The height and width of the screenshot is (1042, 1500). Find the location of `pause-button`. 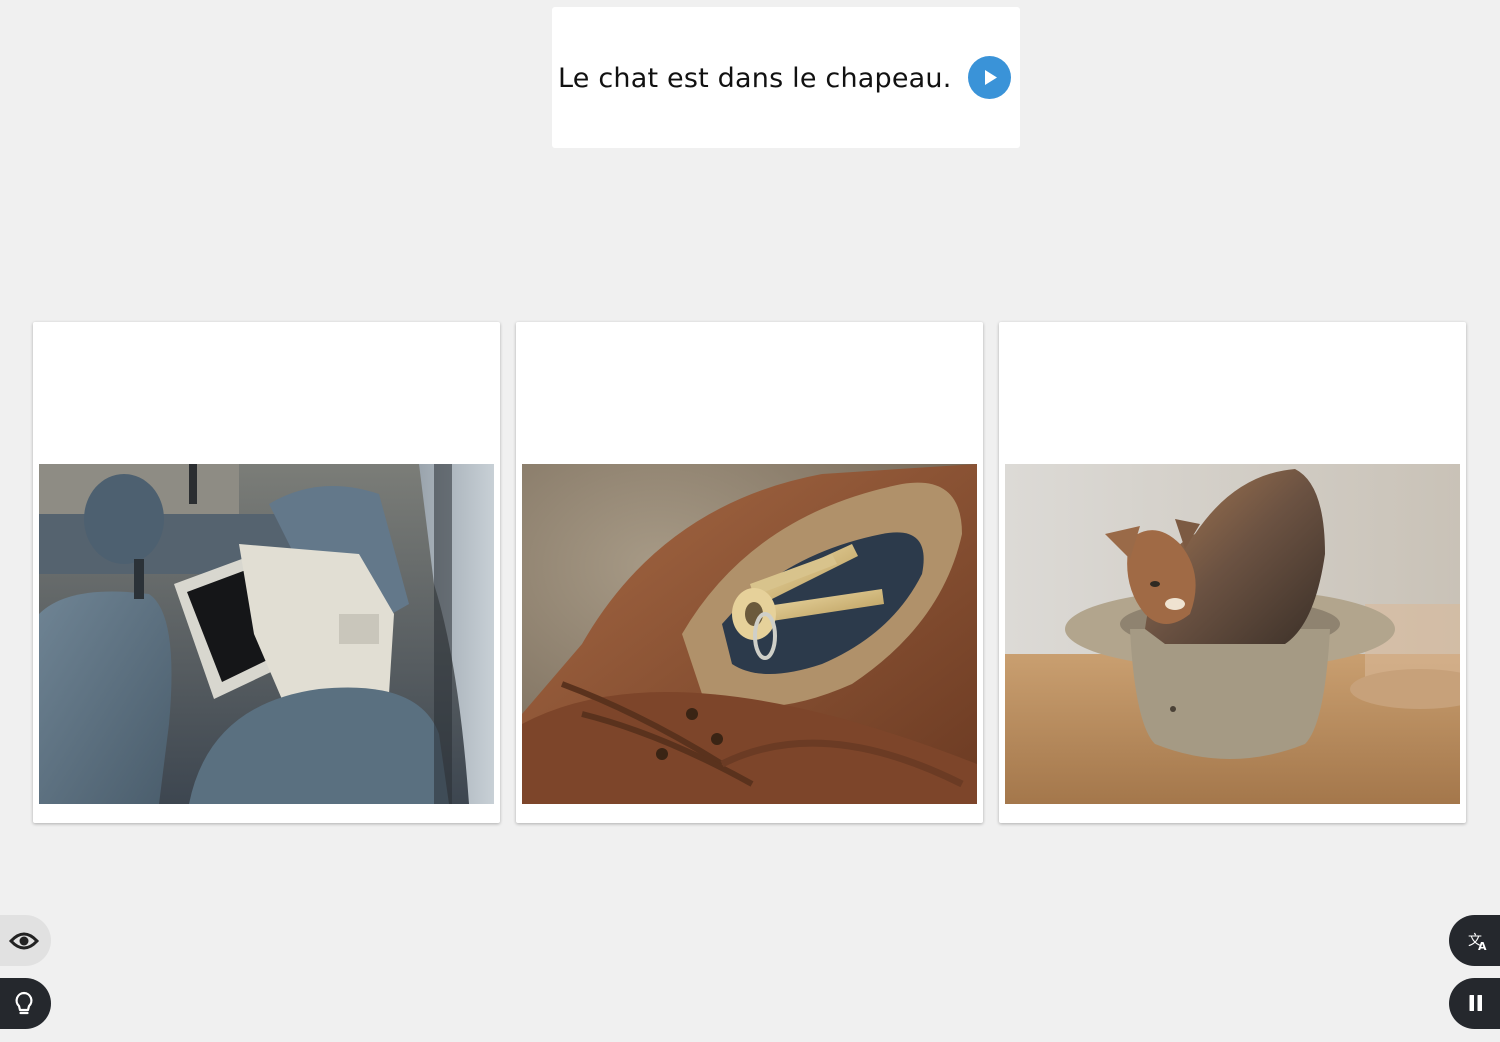

pause-button is located at coordinates (1474, 1003).